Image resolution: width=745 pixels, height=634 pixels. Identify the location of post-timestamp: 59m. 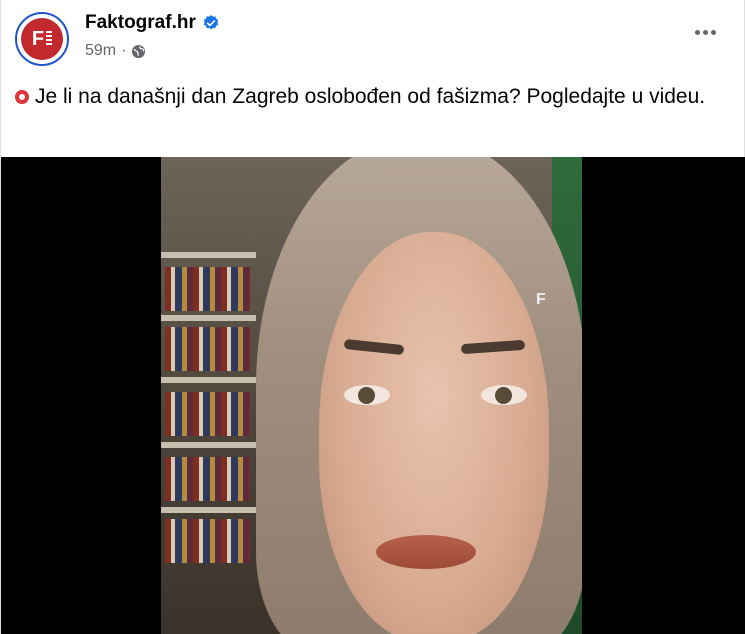
(100, 51).